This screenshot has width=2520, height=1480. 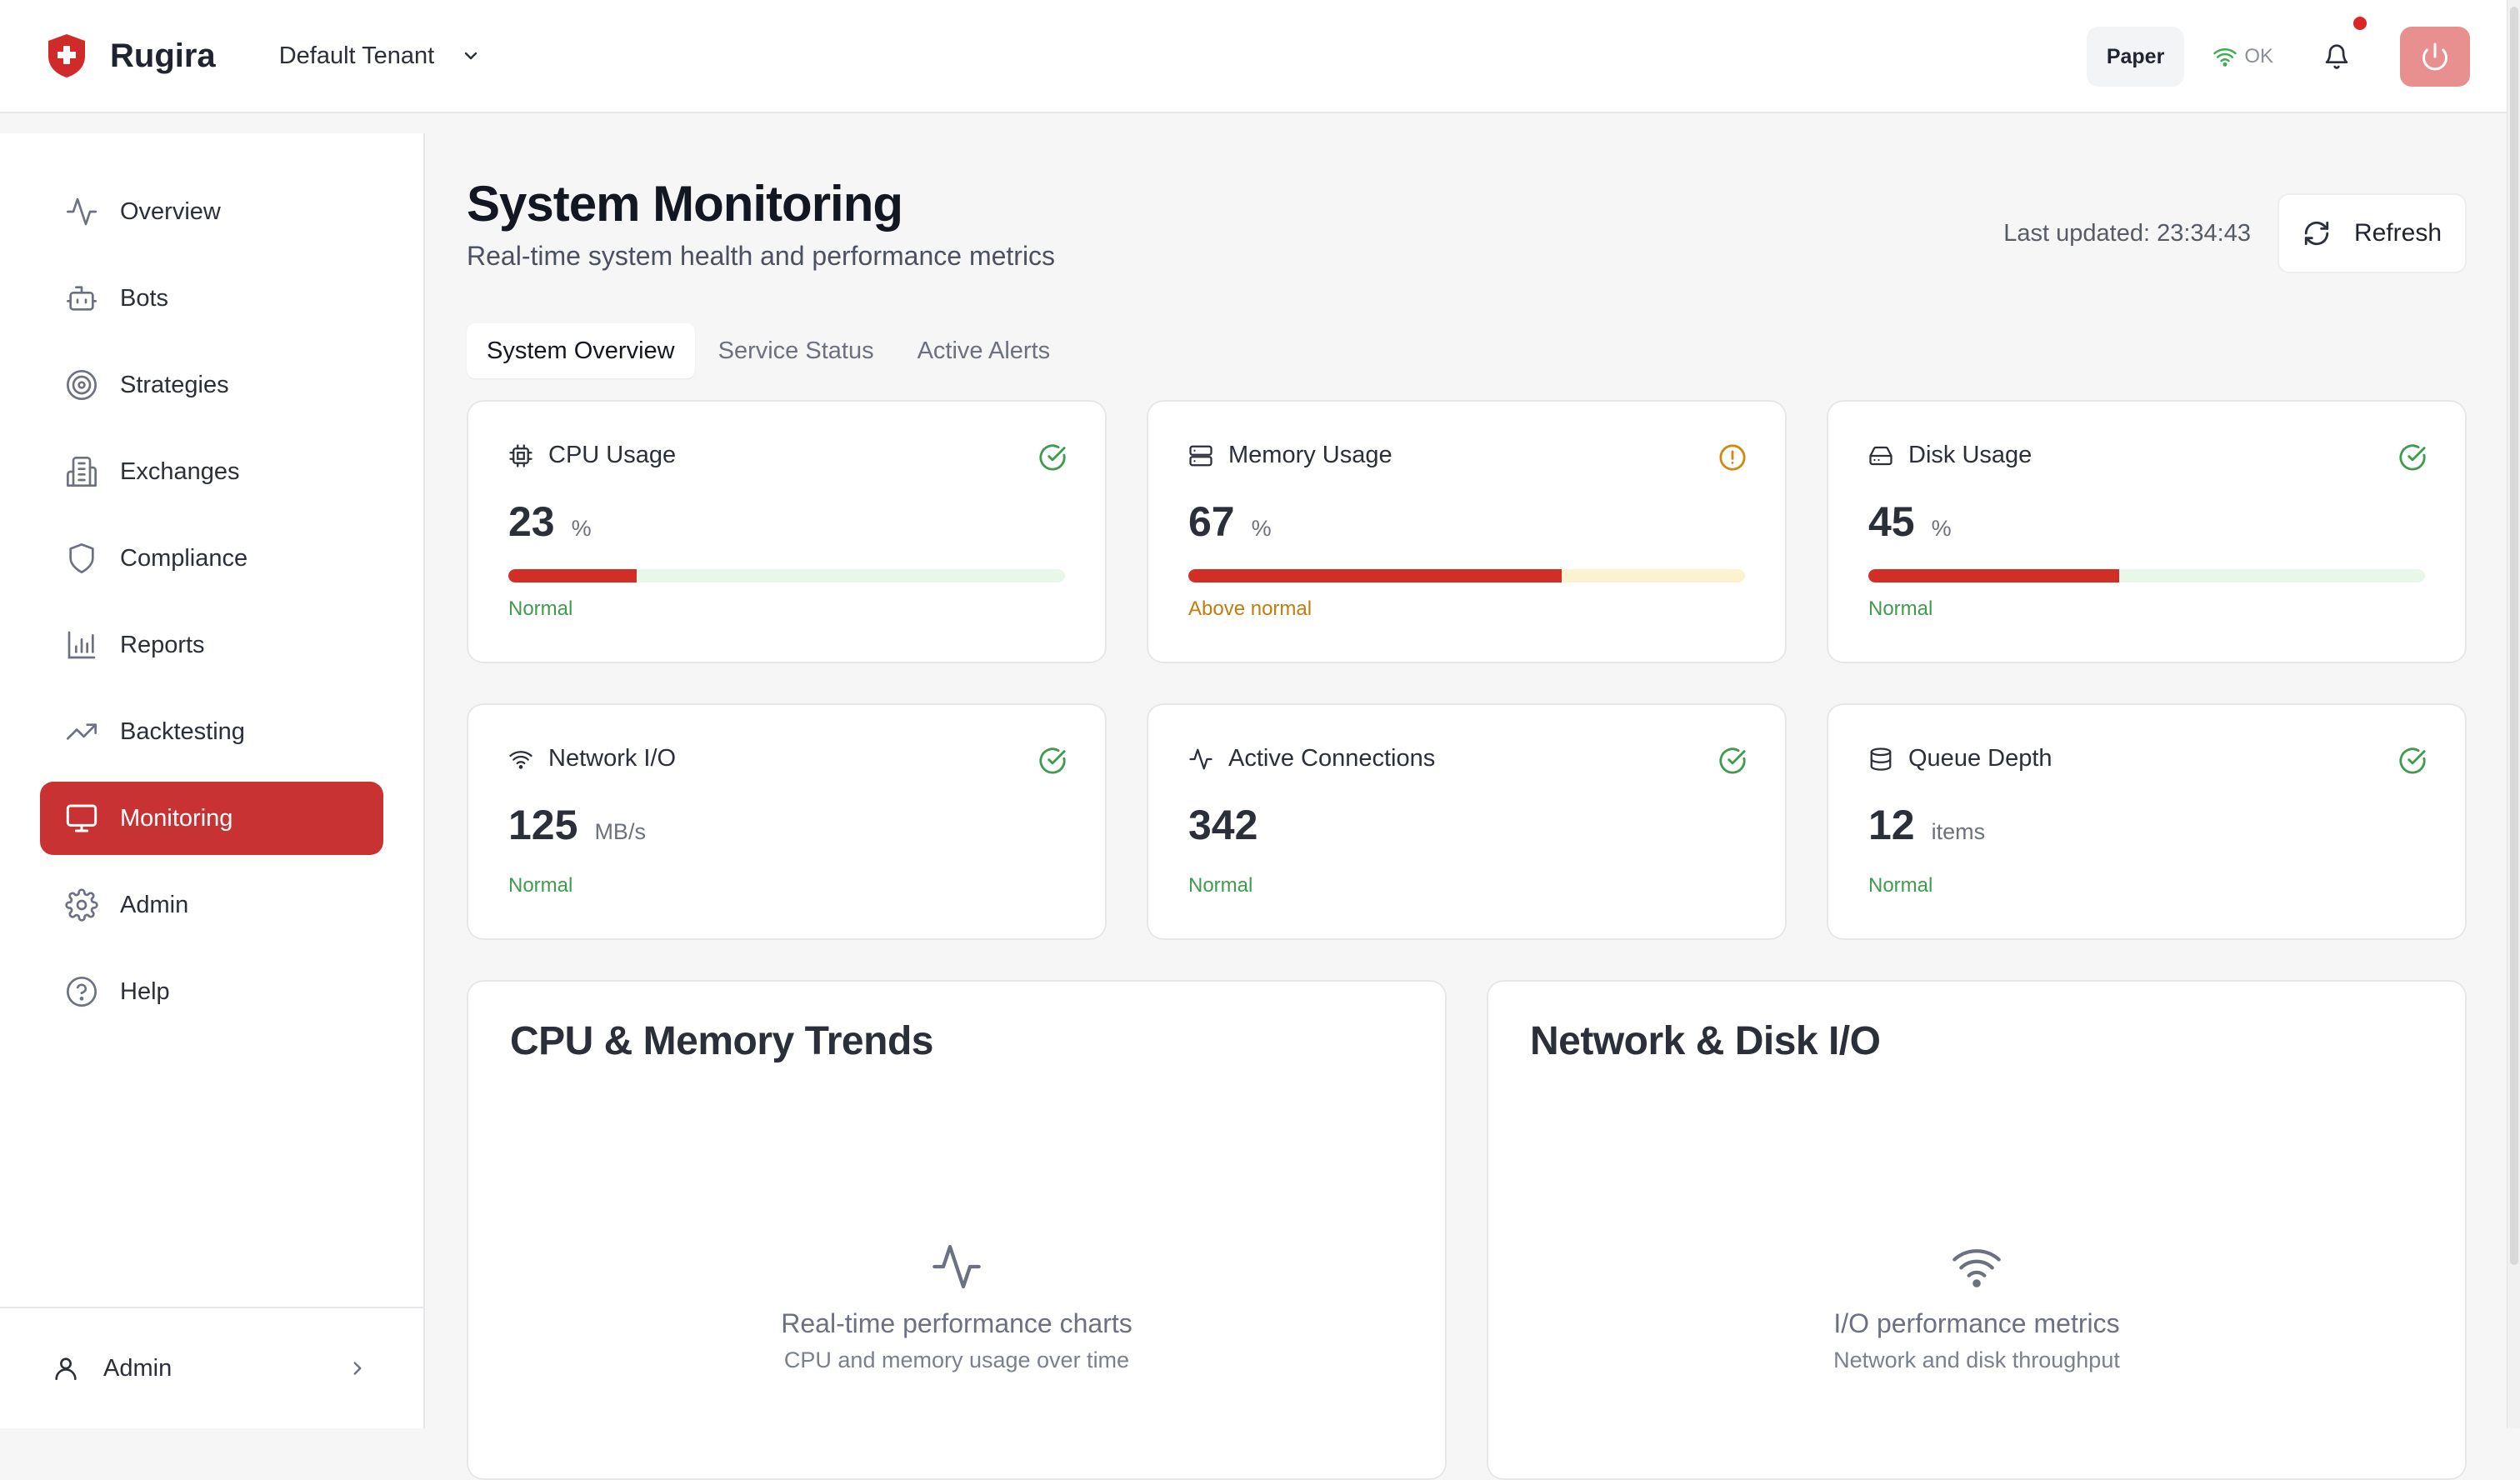 I want to click on scrollbar-thumb, so click(x=2514, y=636).